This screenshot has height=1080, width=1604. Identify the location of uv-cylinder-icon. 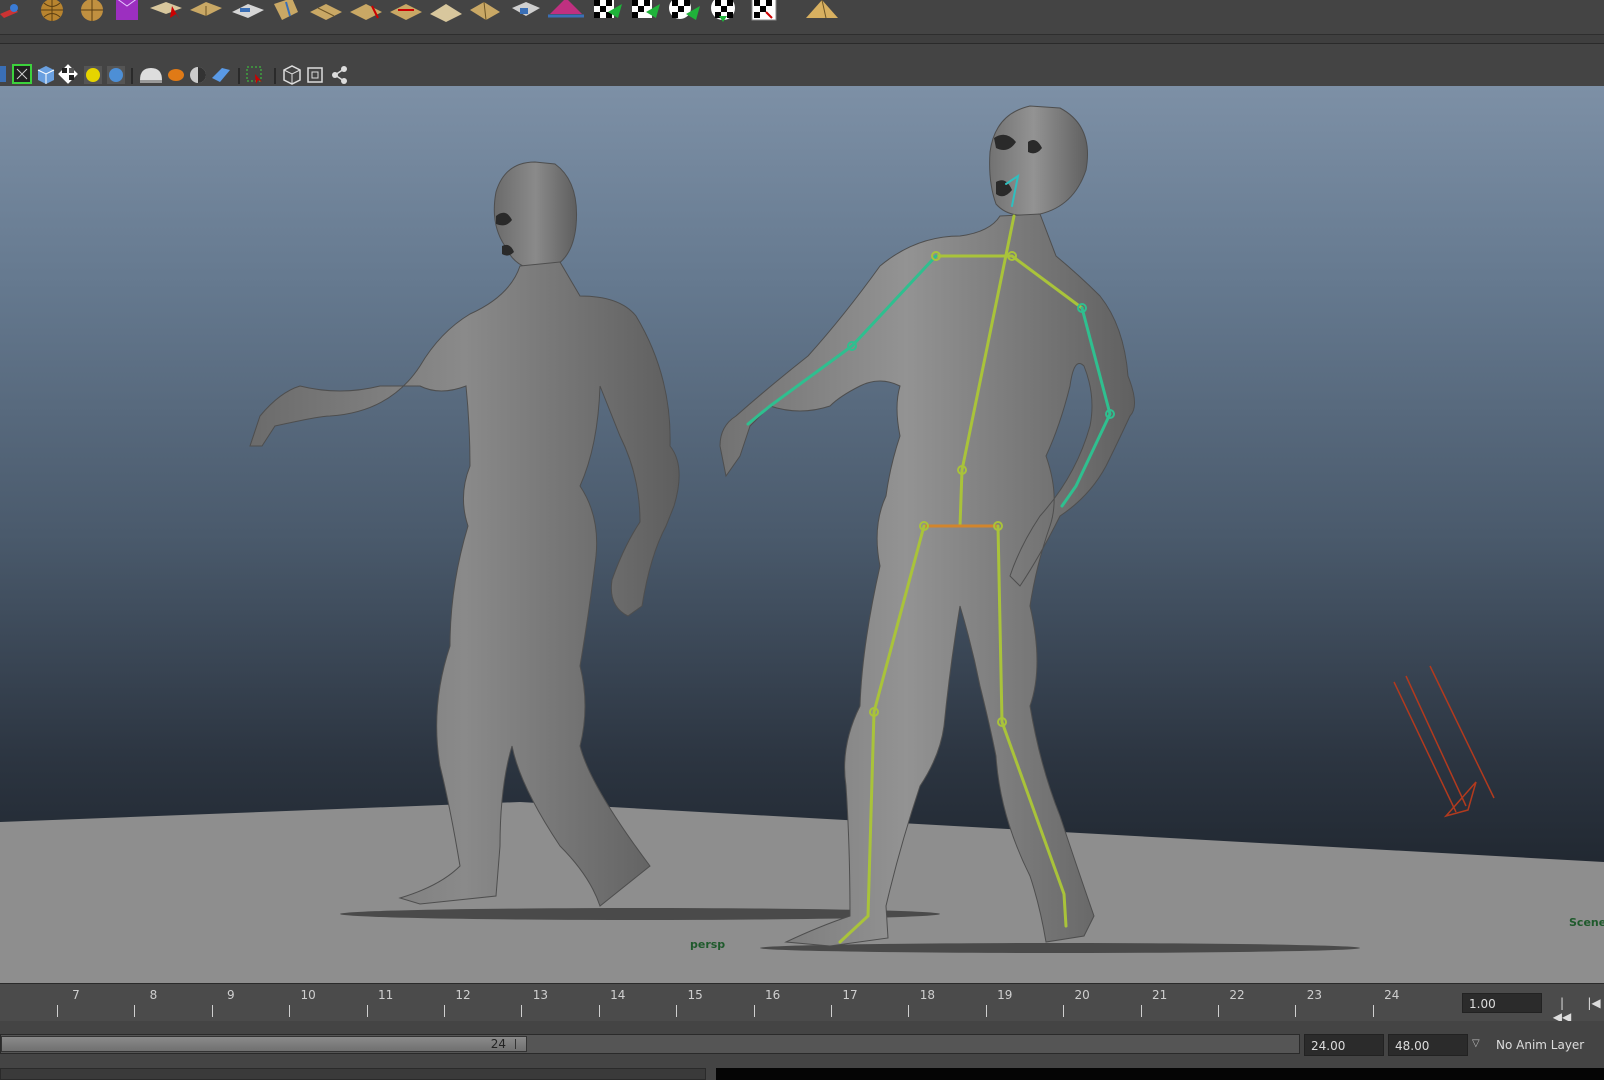
(286, 10).